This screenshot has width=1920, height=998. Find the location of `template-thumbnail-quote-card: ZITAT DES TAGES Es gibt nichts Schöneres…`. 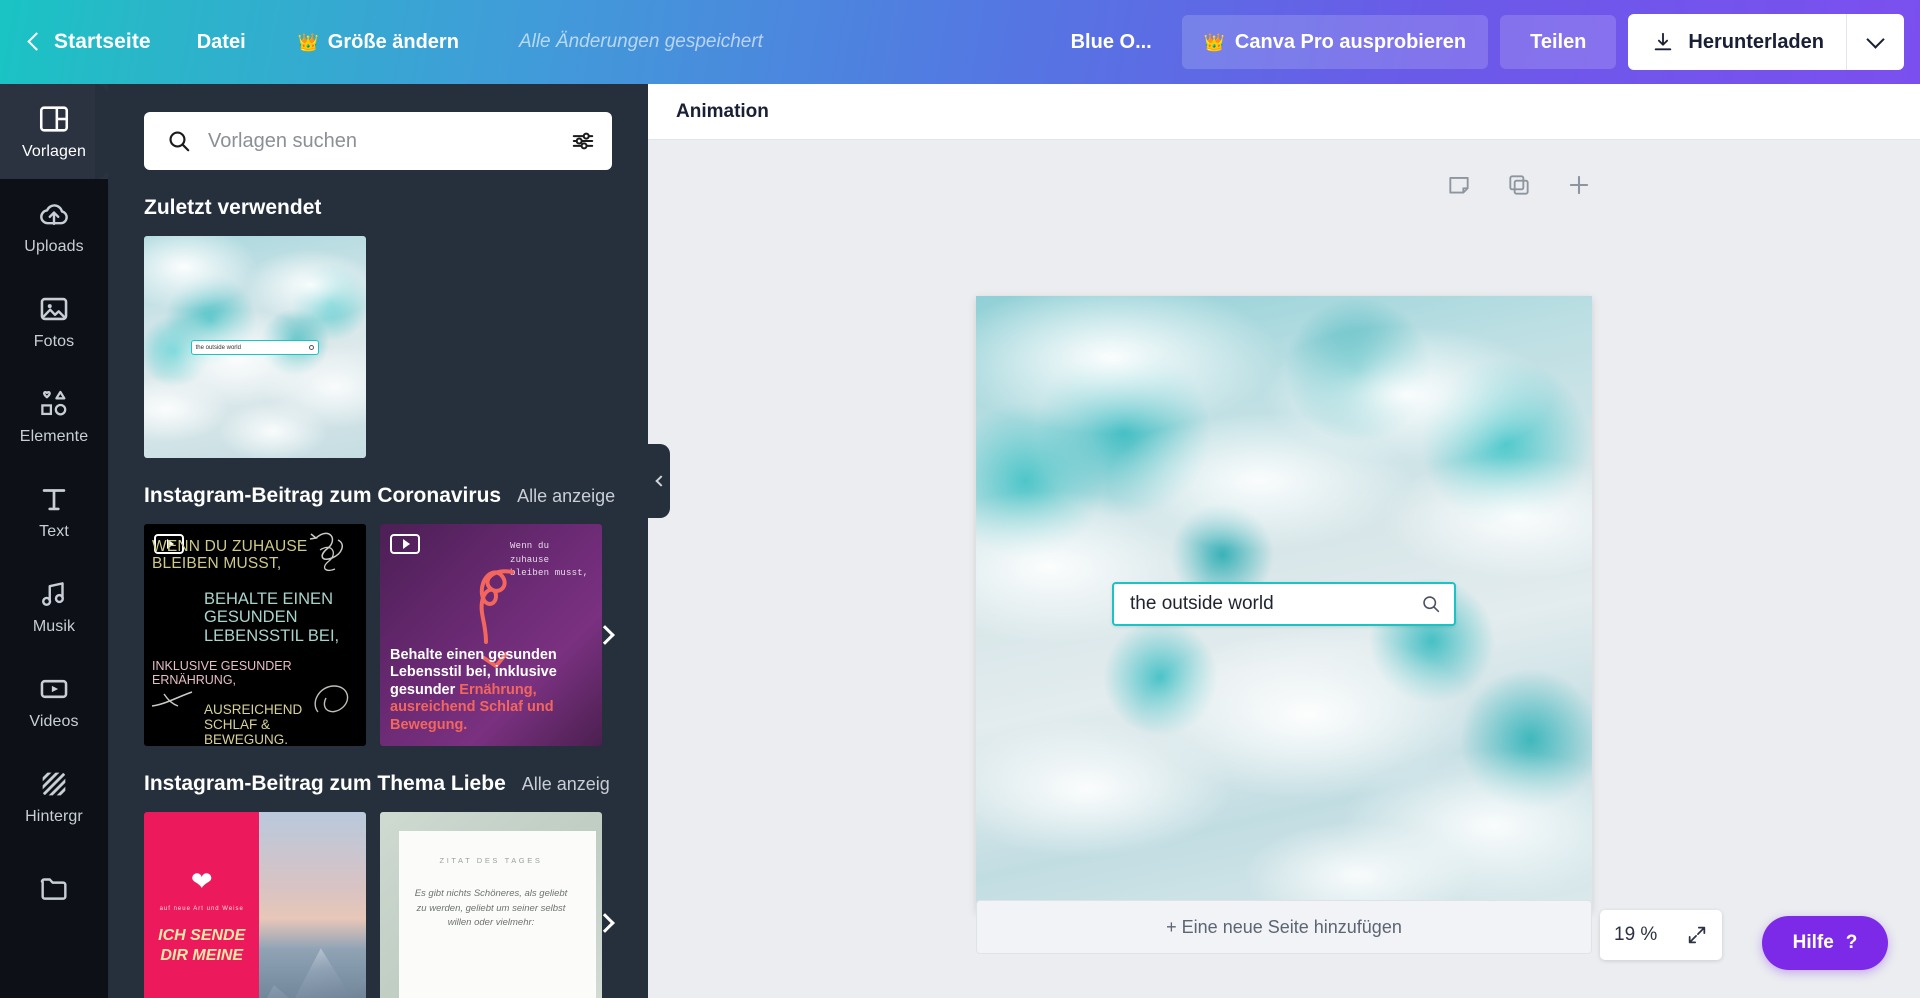

template-thumbnail-quote-card: ZITAT DES TAGES Es gibt nichts Schöneres… is located at coordinates (491, 905).